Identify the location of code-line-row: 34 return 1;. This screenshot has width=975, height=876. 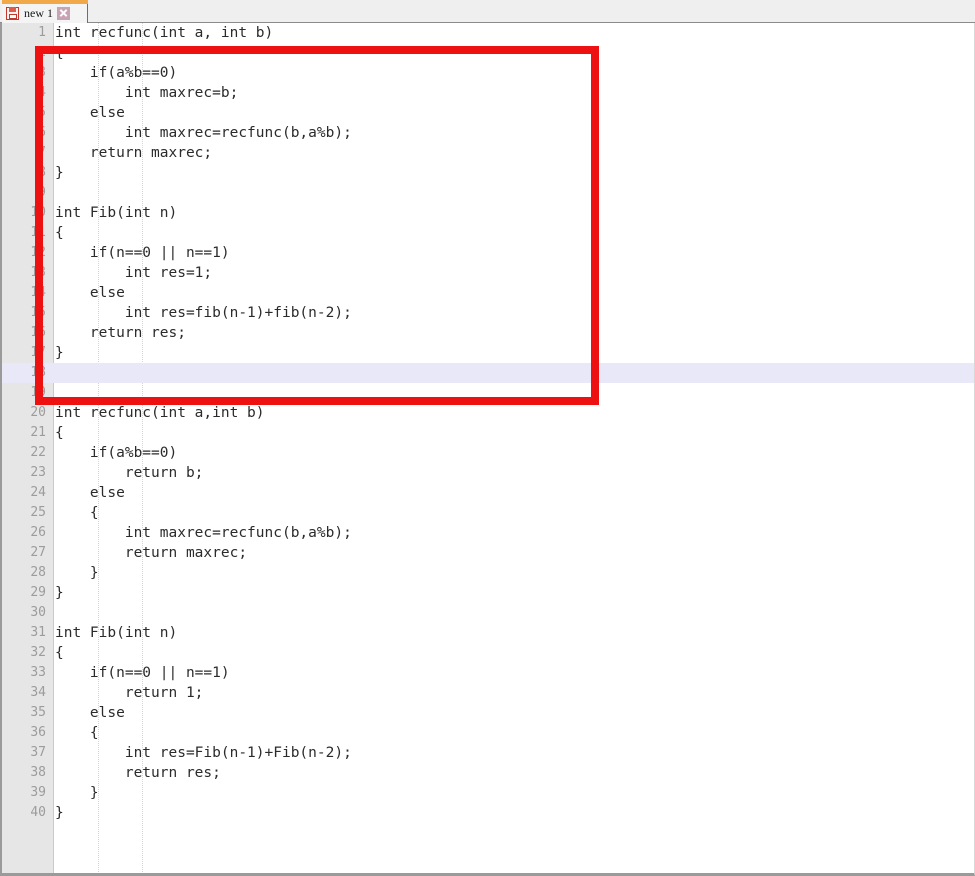
(488, 693).